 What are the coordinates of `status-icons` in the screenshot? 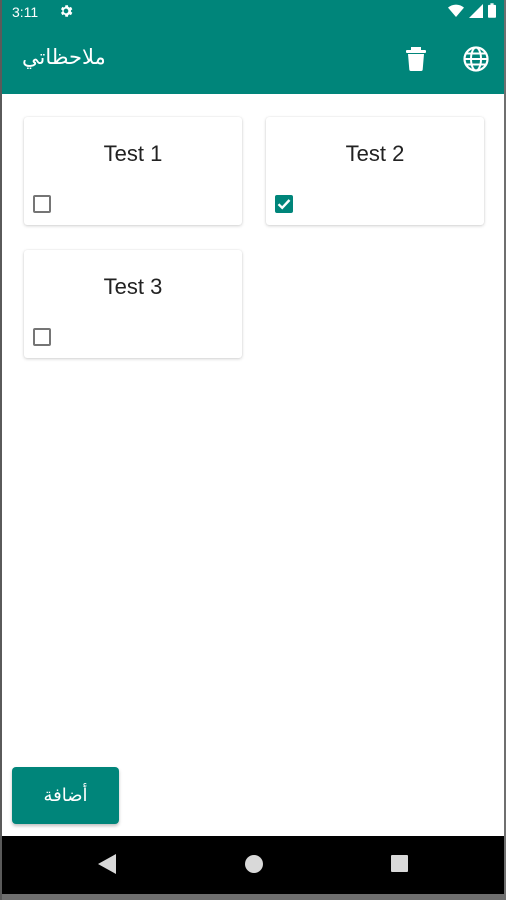 It's located at (472, 13).